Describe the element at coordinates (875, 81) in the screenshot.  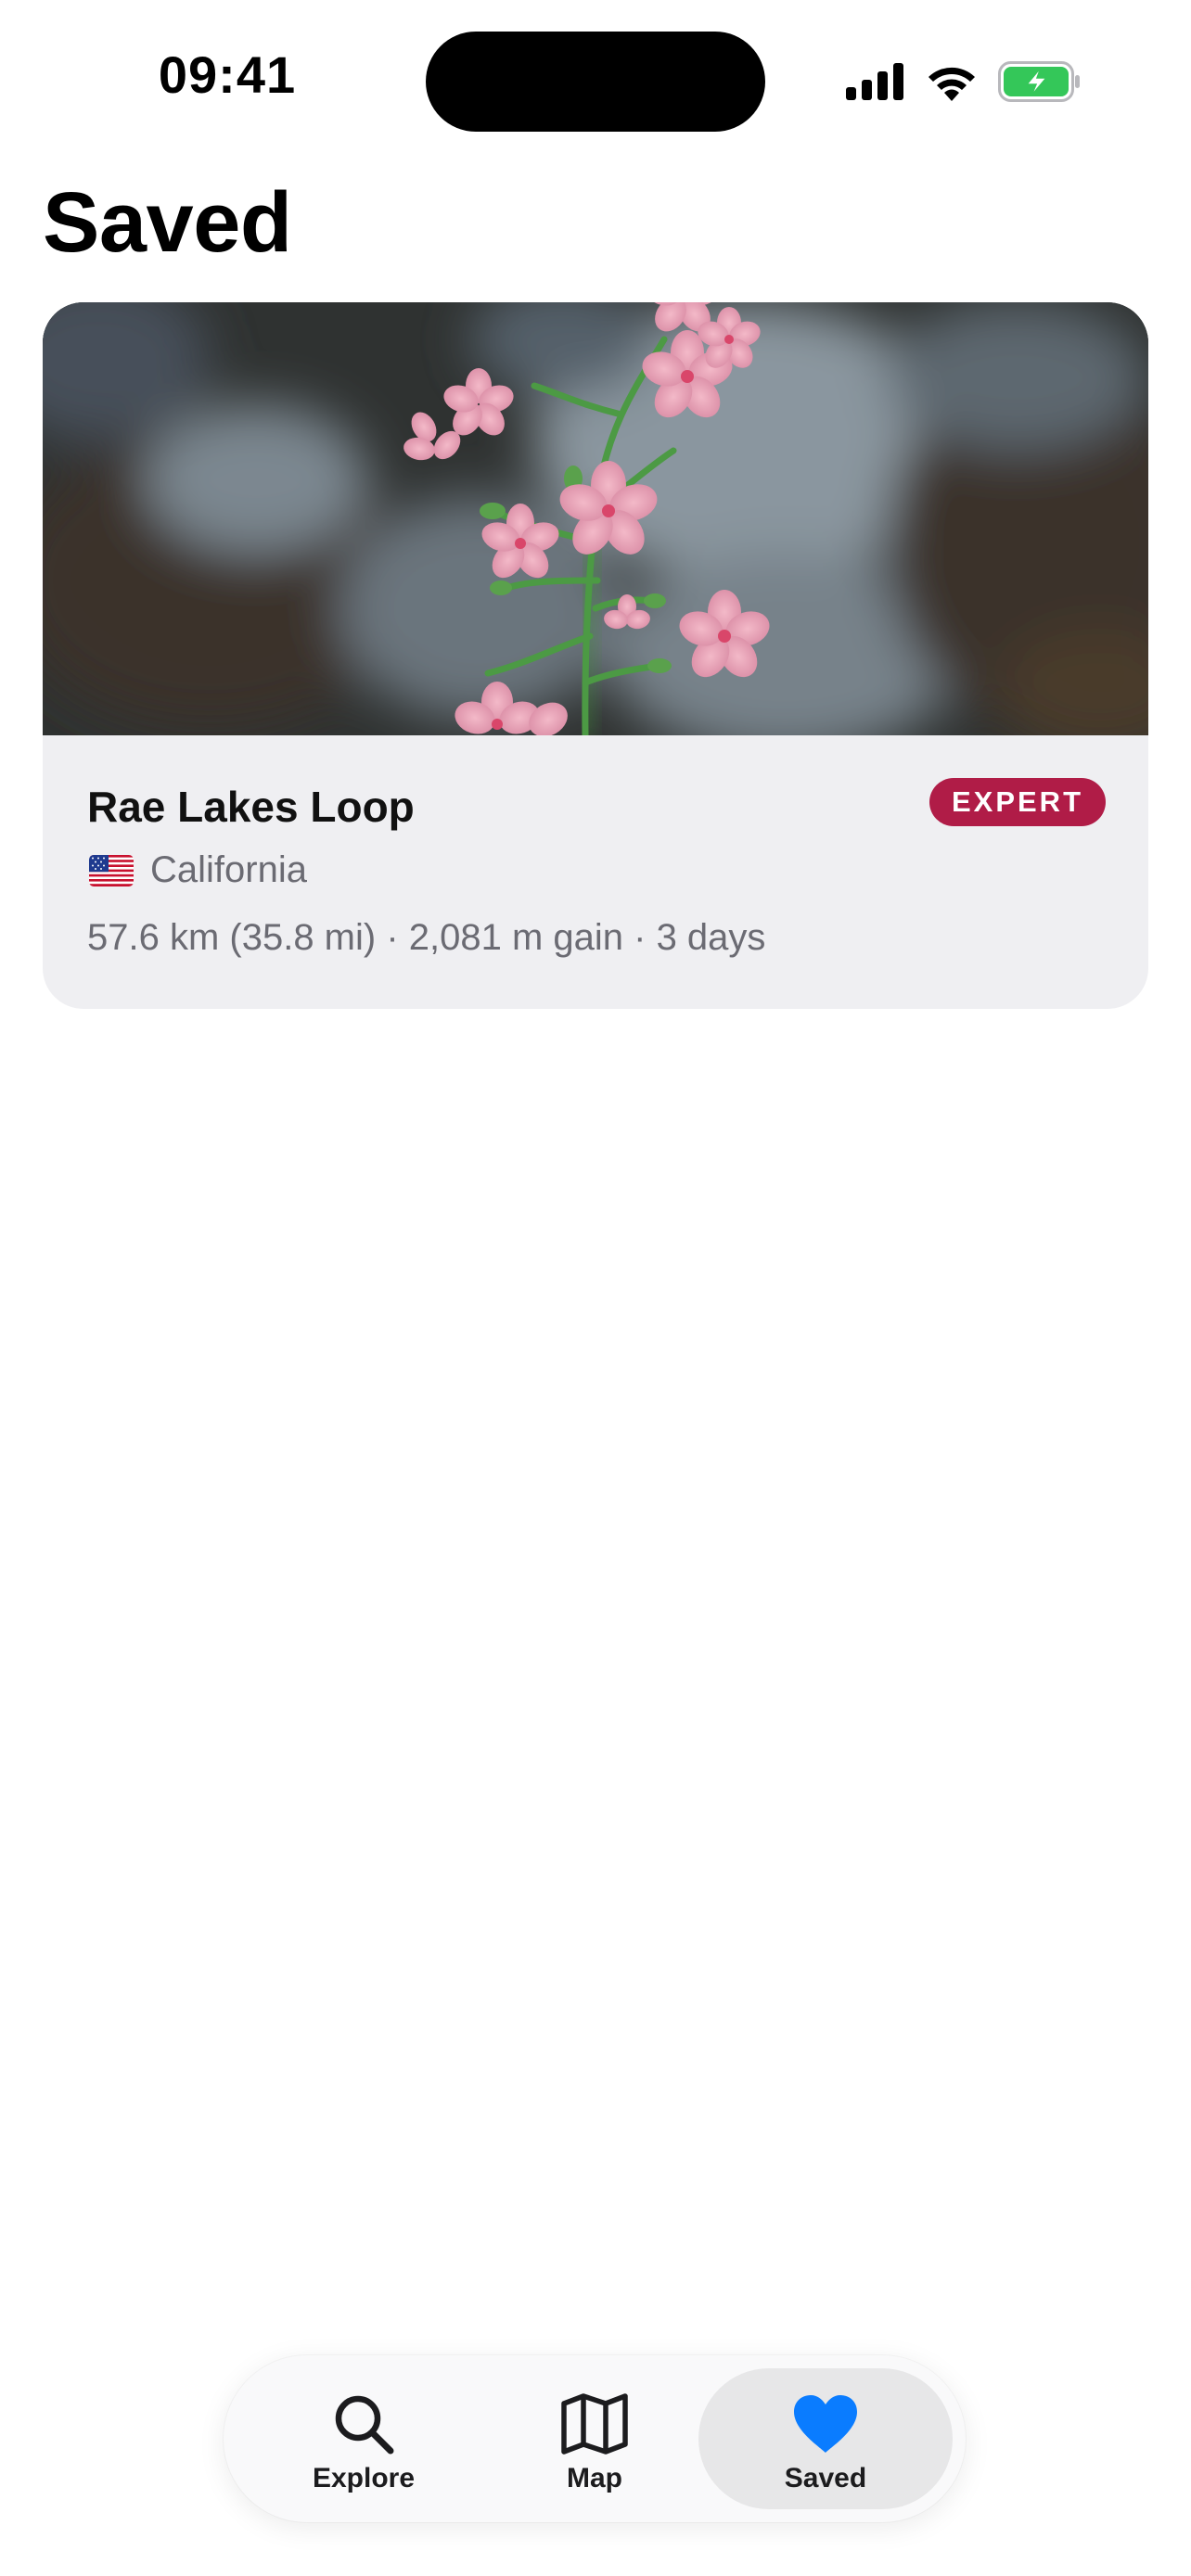
I see `cellular-signal-icon` at that location.